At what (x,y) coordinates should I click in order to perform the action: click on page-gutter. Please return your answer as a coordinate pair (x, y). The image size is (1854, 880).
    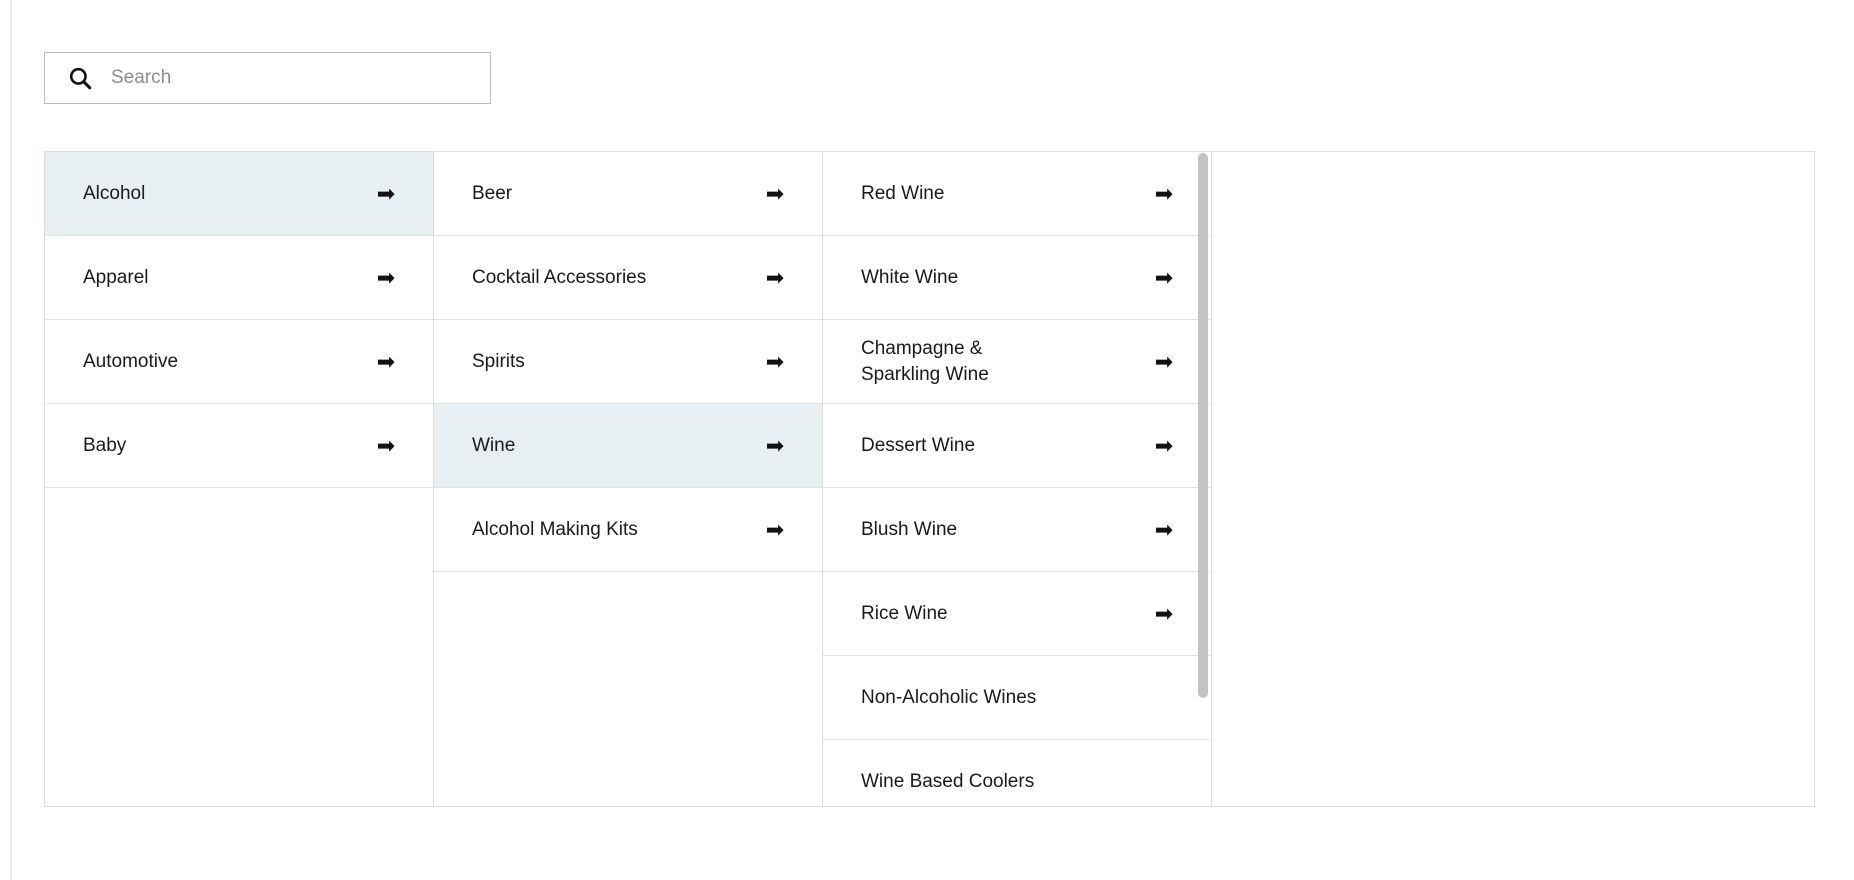
    Looking at the image, I should click on (11, 440).